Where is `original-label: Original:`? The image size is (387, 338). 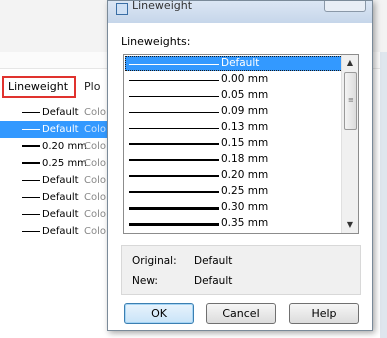
original-label: Original: is located at coordinates (154, 261).